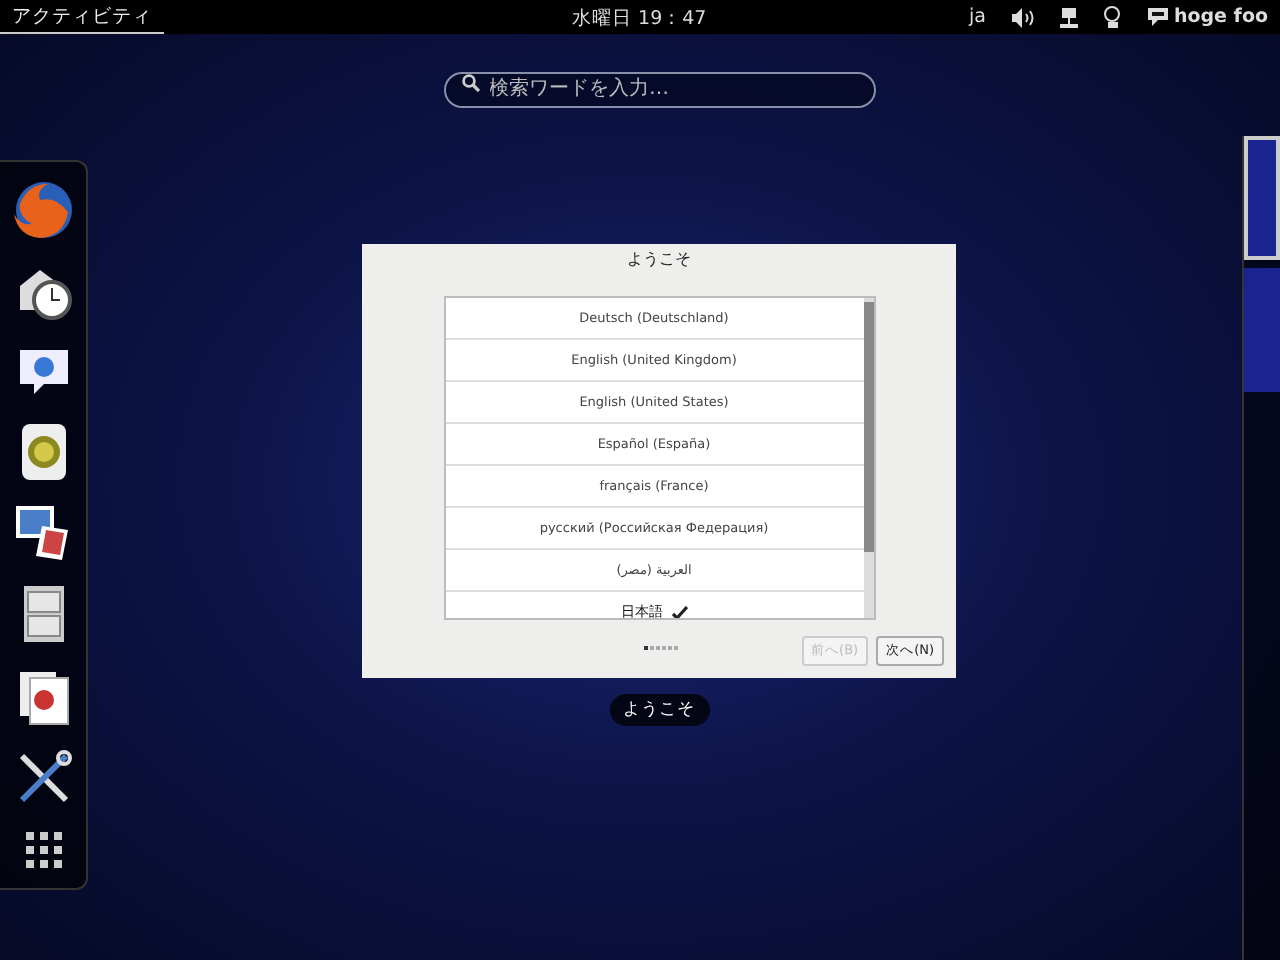 This screenshot has width=1280, height=960. I want to click on window-caption: ようこそ, so click(659, 710).